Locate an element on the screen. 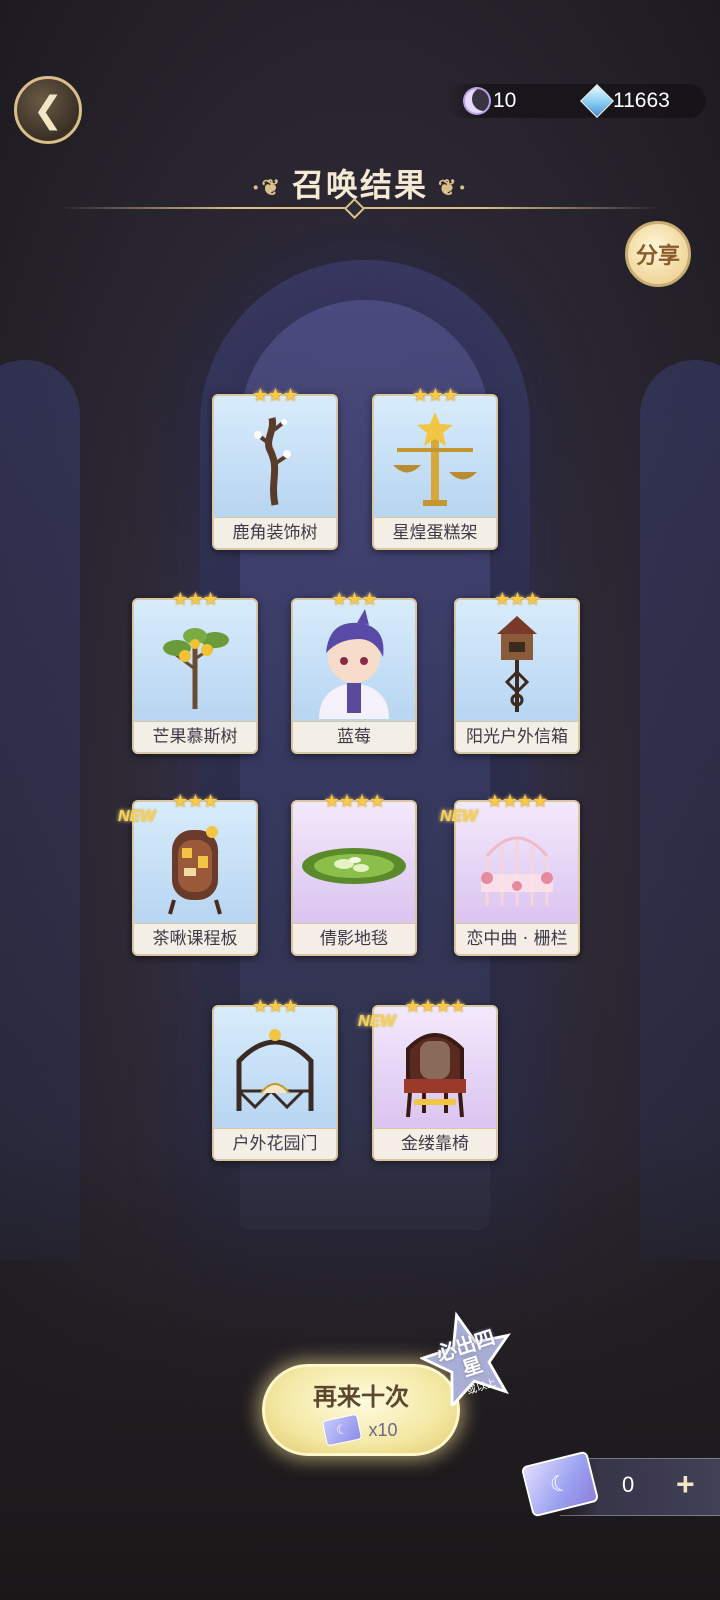  background-pillar-right is located at coordinates (680, 810).